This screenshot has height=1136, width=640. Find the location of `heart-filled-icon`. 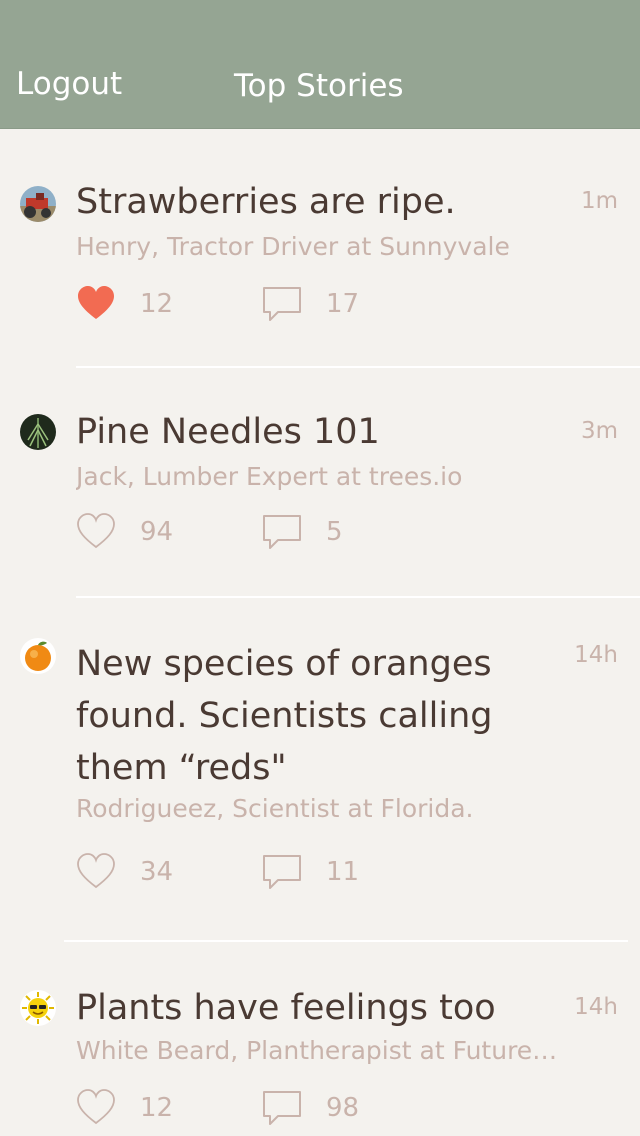

heart-filled-icon is located at coordinates (96, 304).